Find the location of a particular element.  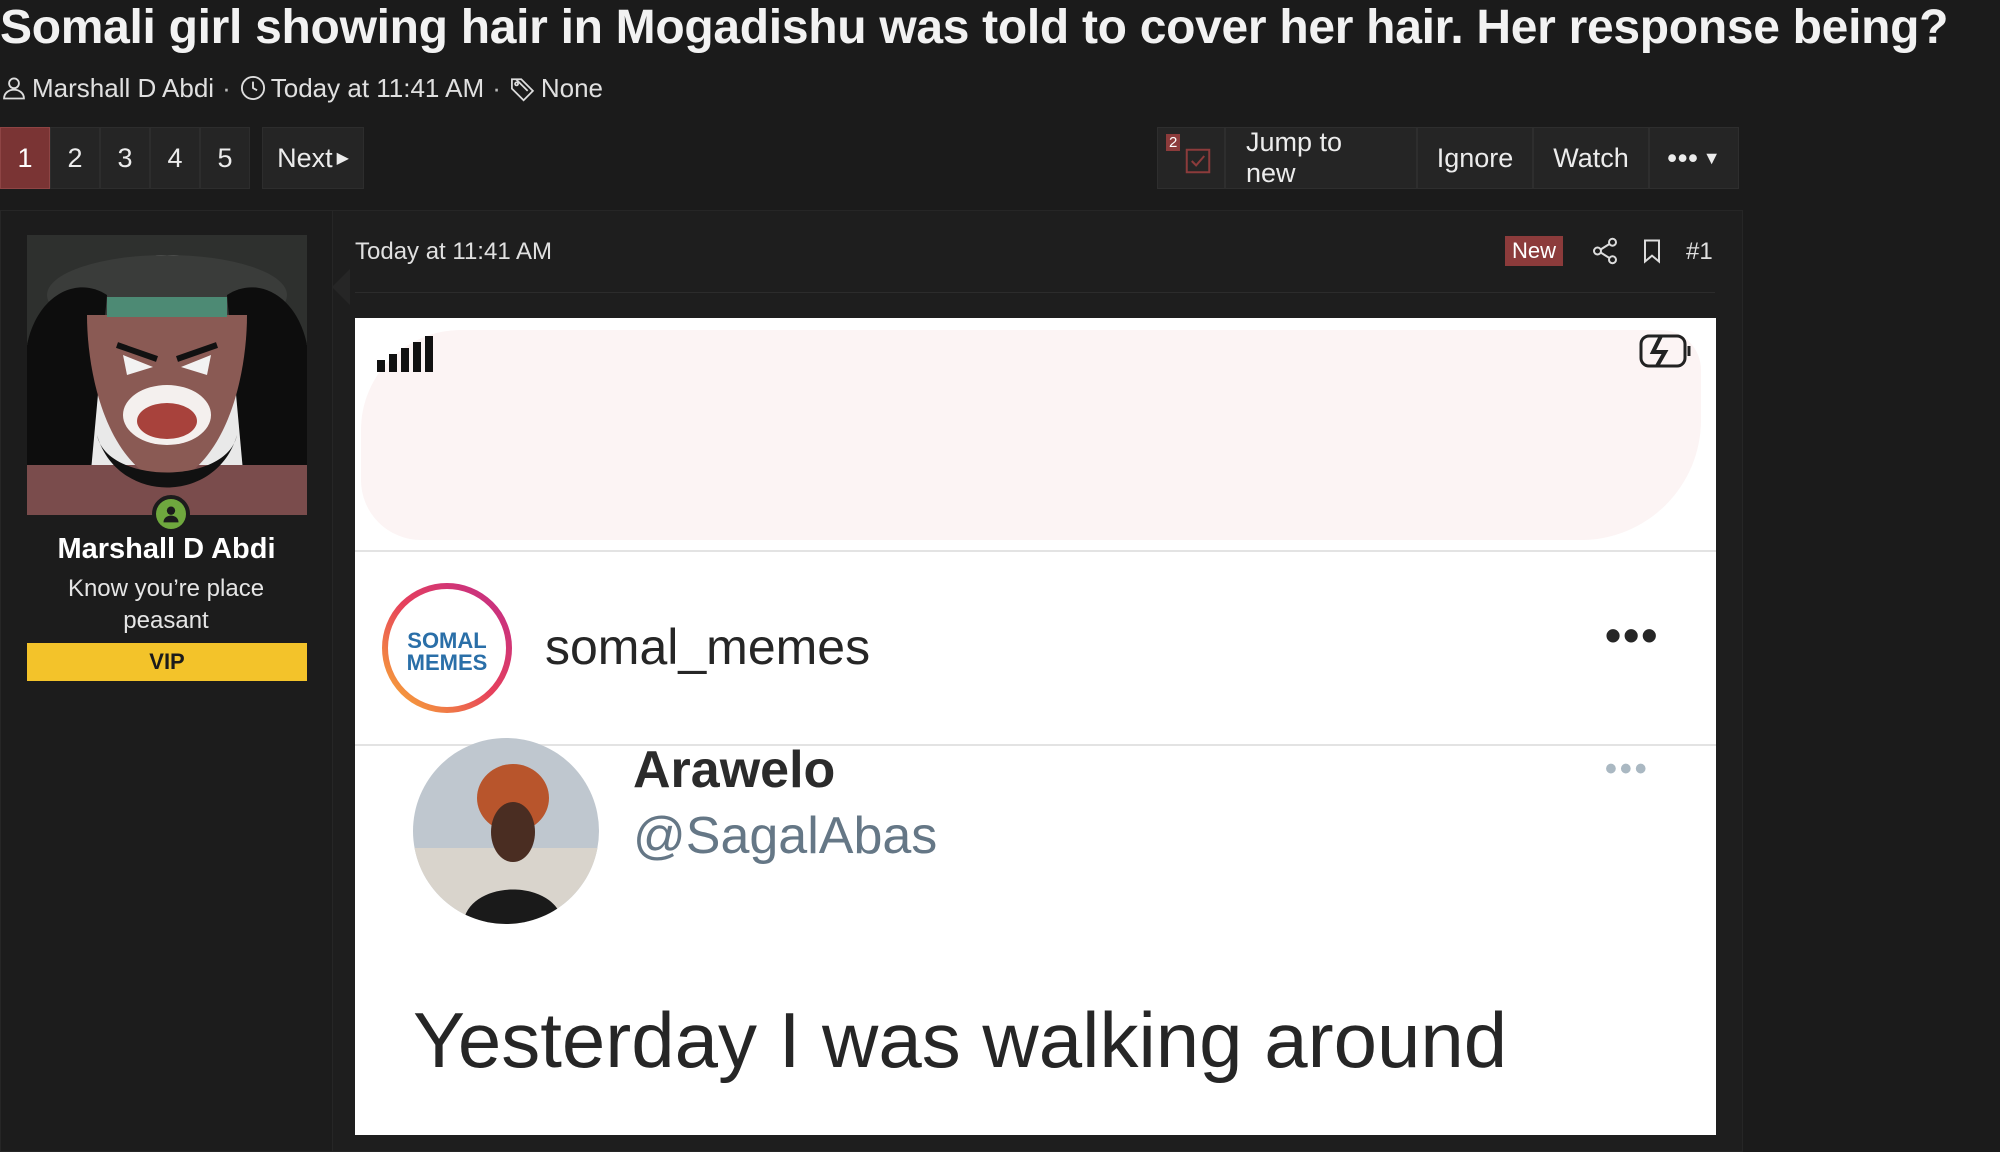

mark-read-button: 2 is located at coordinates (1191, 158).